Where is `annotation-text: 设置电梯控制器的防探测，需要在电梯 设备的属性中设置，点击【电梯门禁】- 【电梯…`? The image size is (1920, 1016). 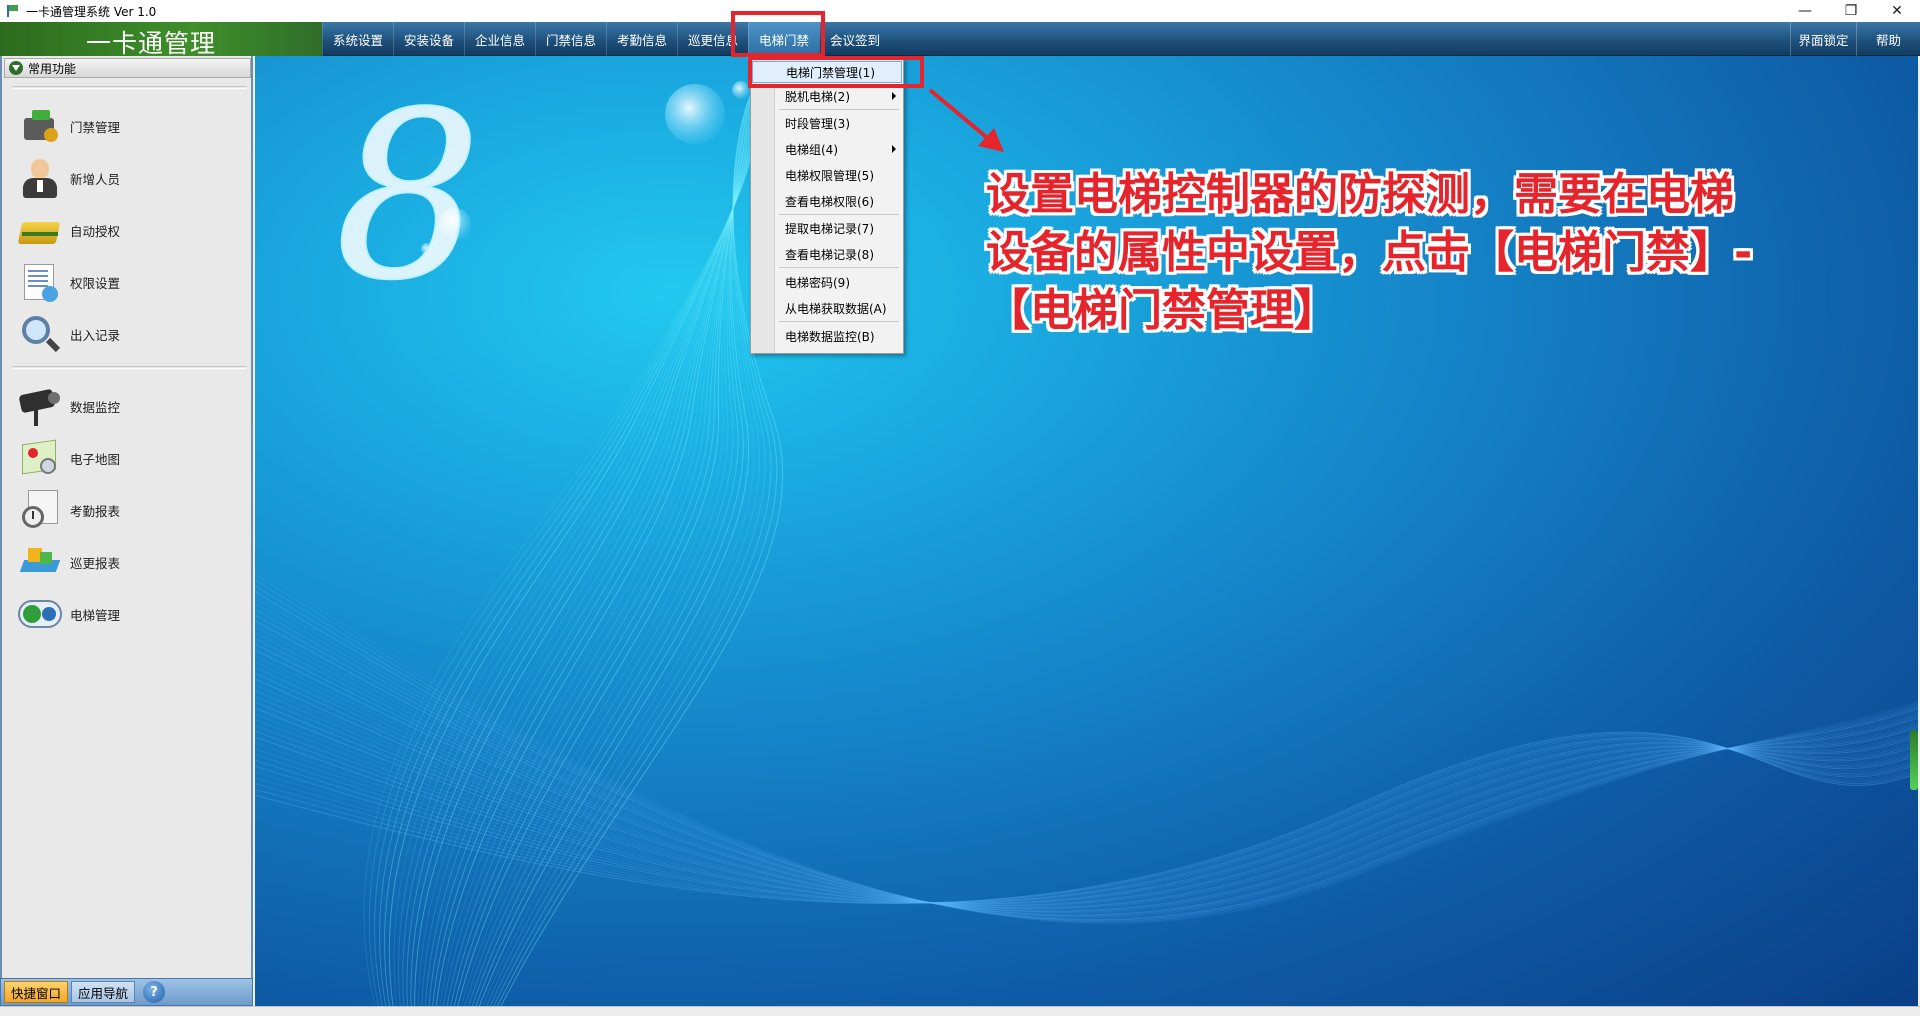
annotation-text: 设置电梯控制器的防探测，需要在电梯 设备的属性中设置，点击【电梯门禁】- 【电梯… is located at coordinates (1431, 253).